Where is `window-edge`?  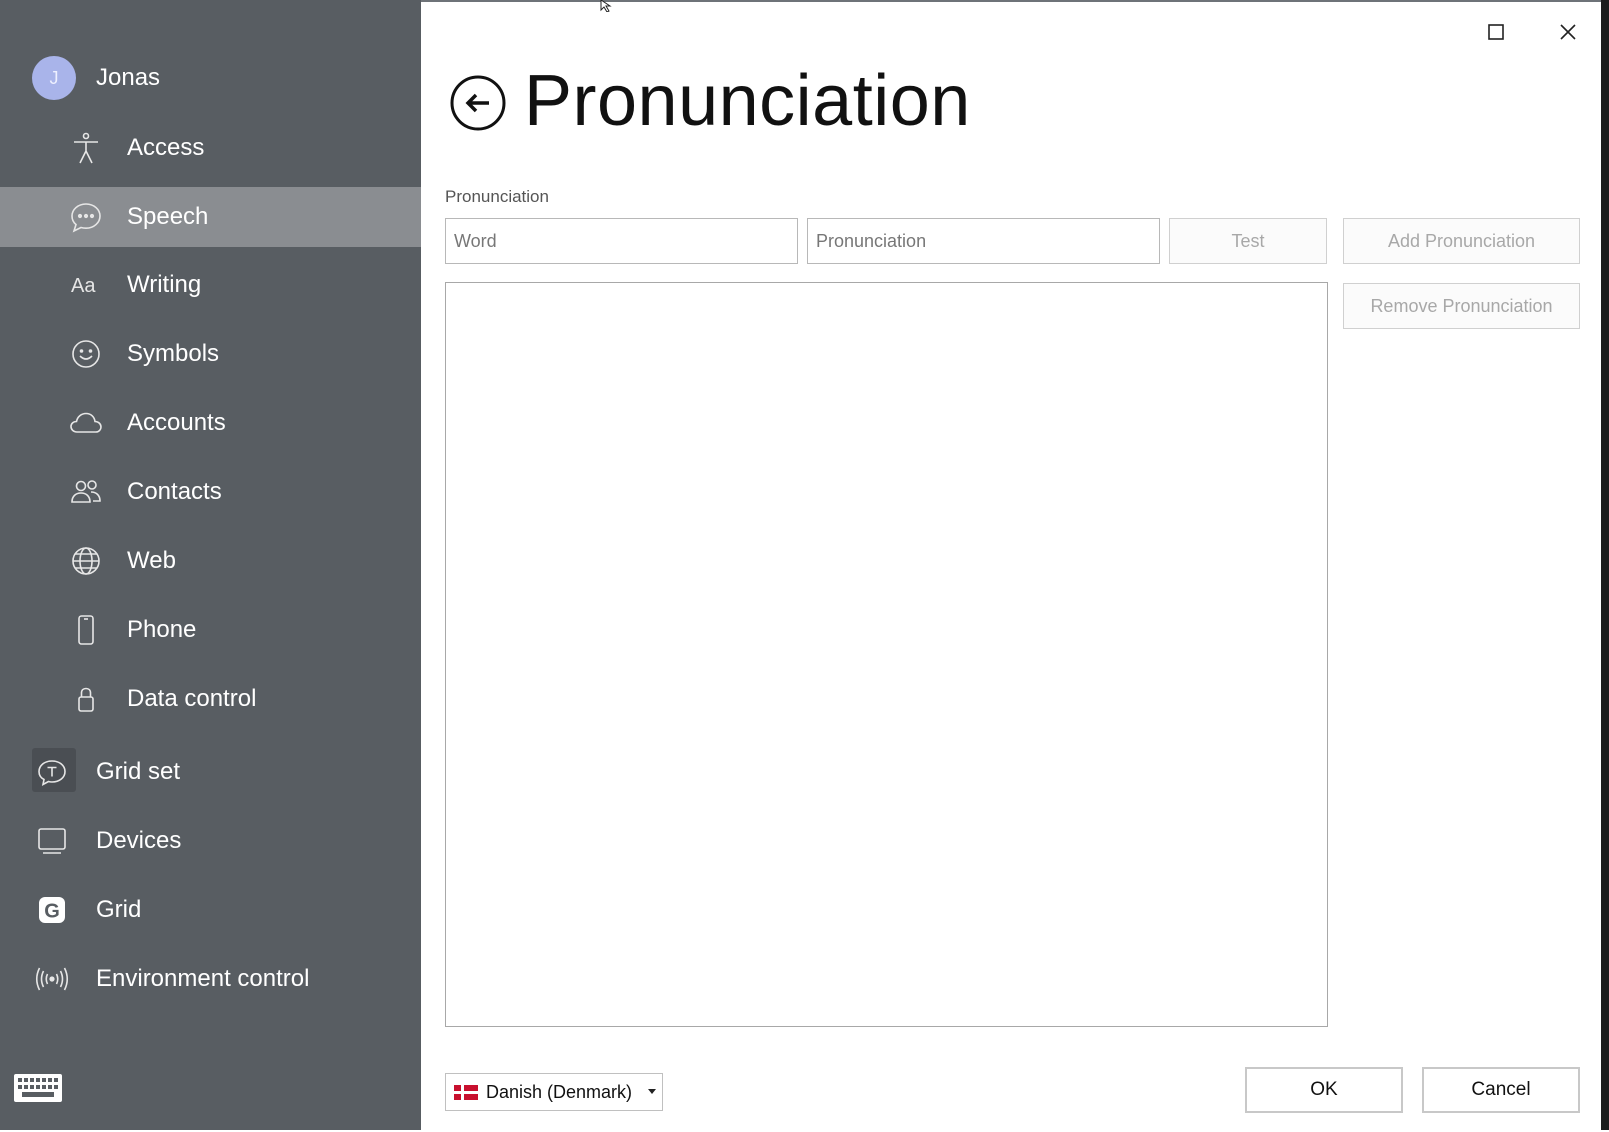
window-edge is located at coordinates (1605, 565).